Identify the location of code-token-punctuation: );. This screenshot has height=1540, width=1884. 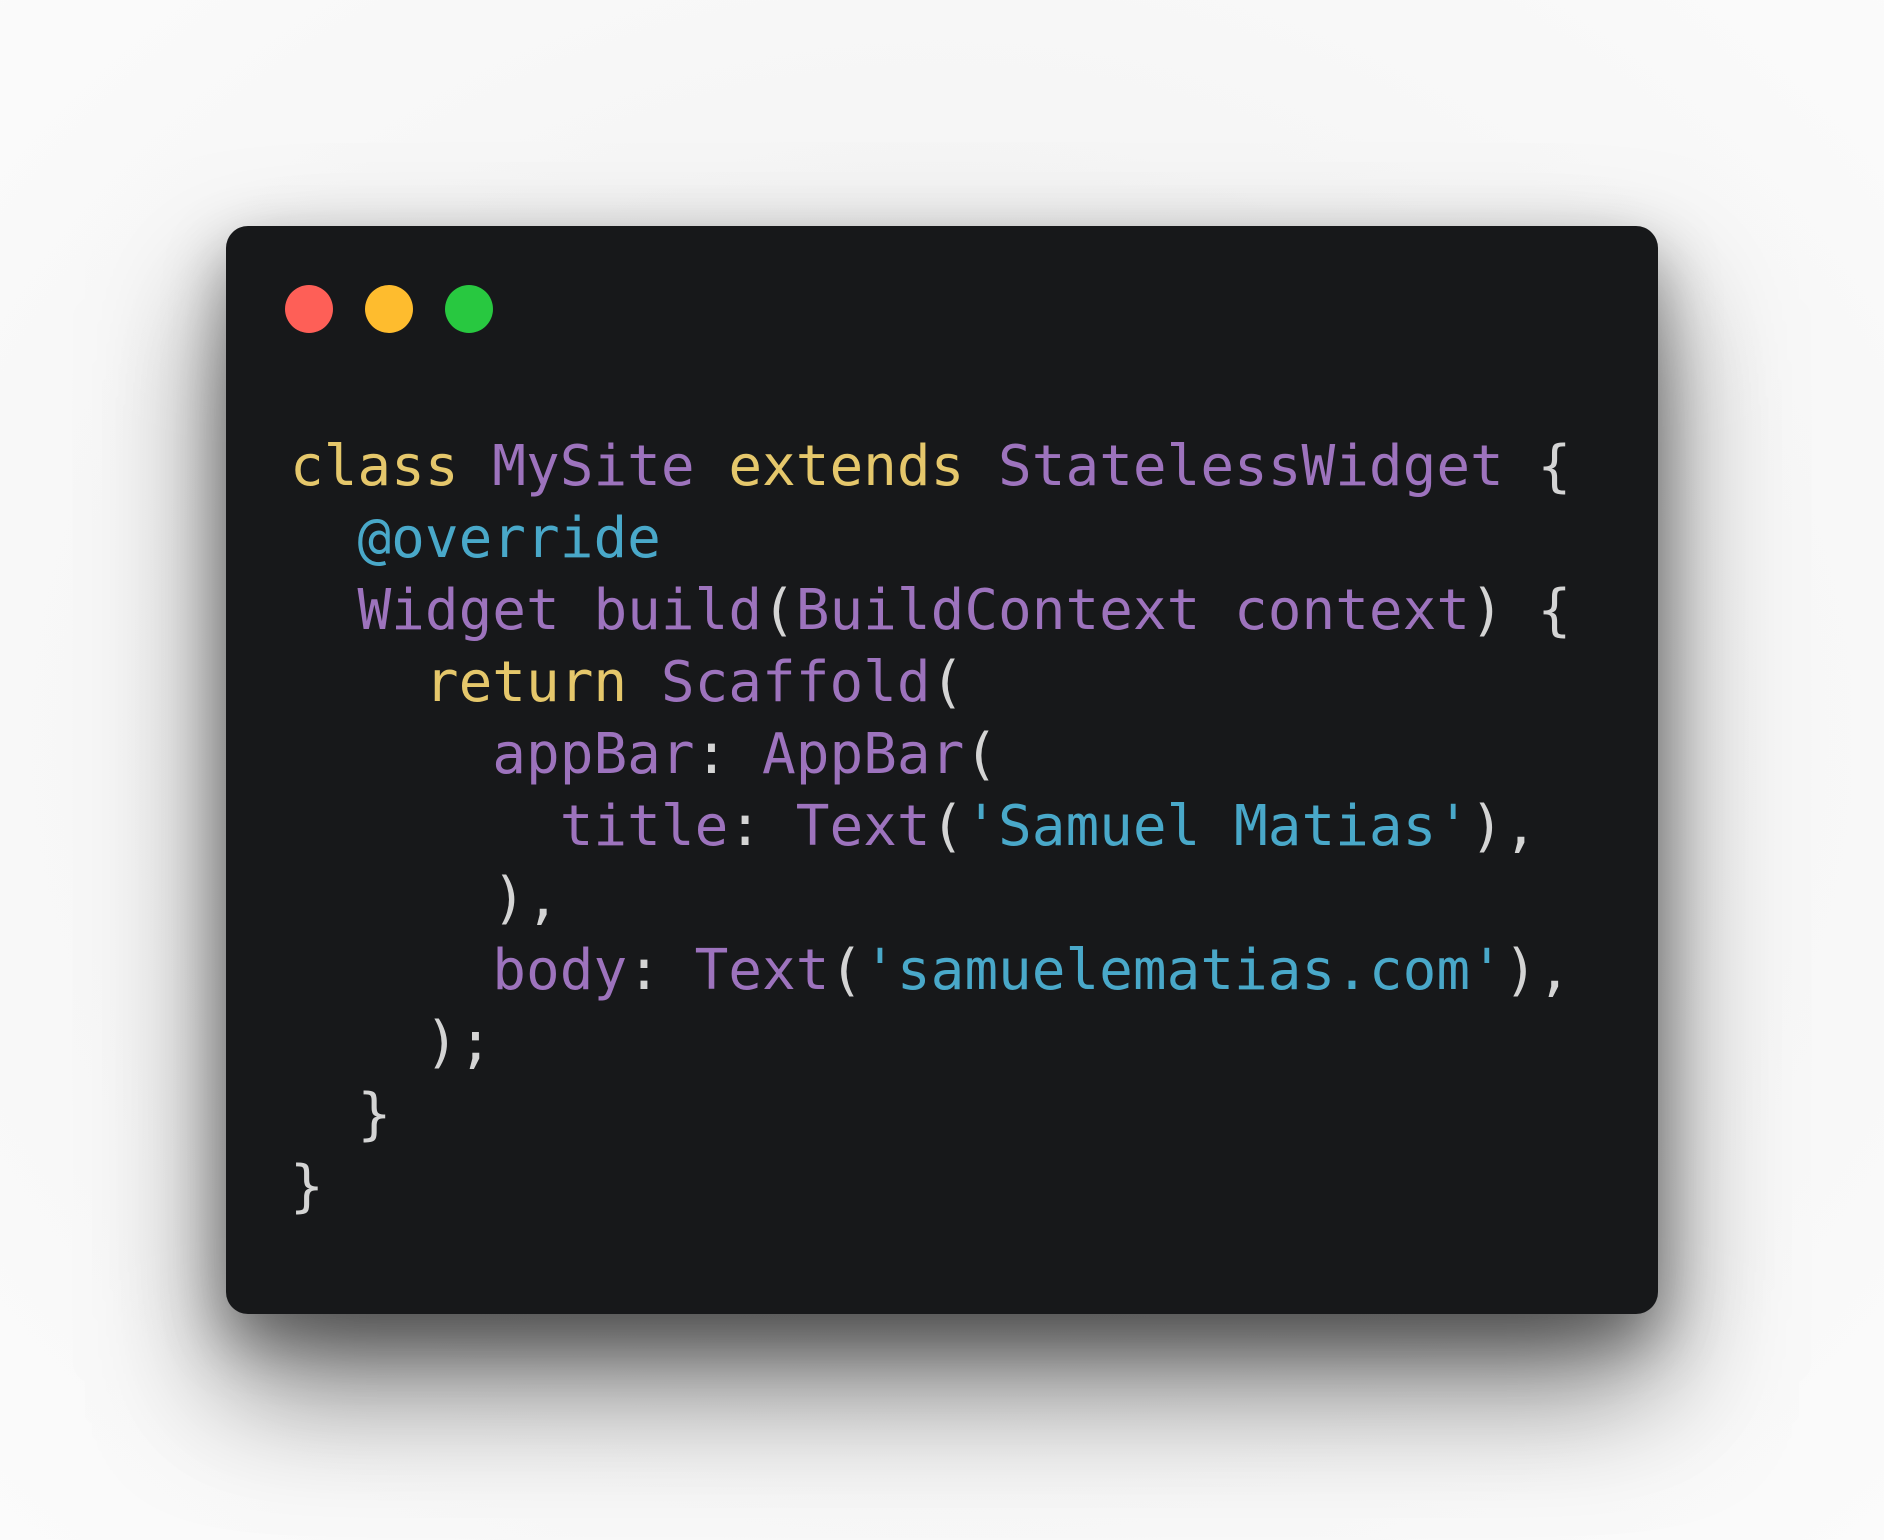
(458, 1042).